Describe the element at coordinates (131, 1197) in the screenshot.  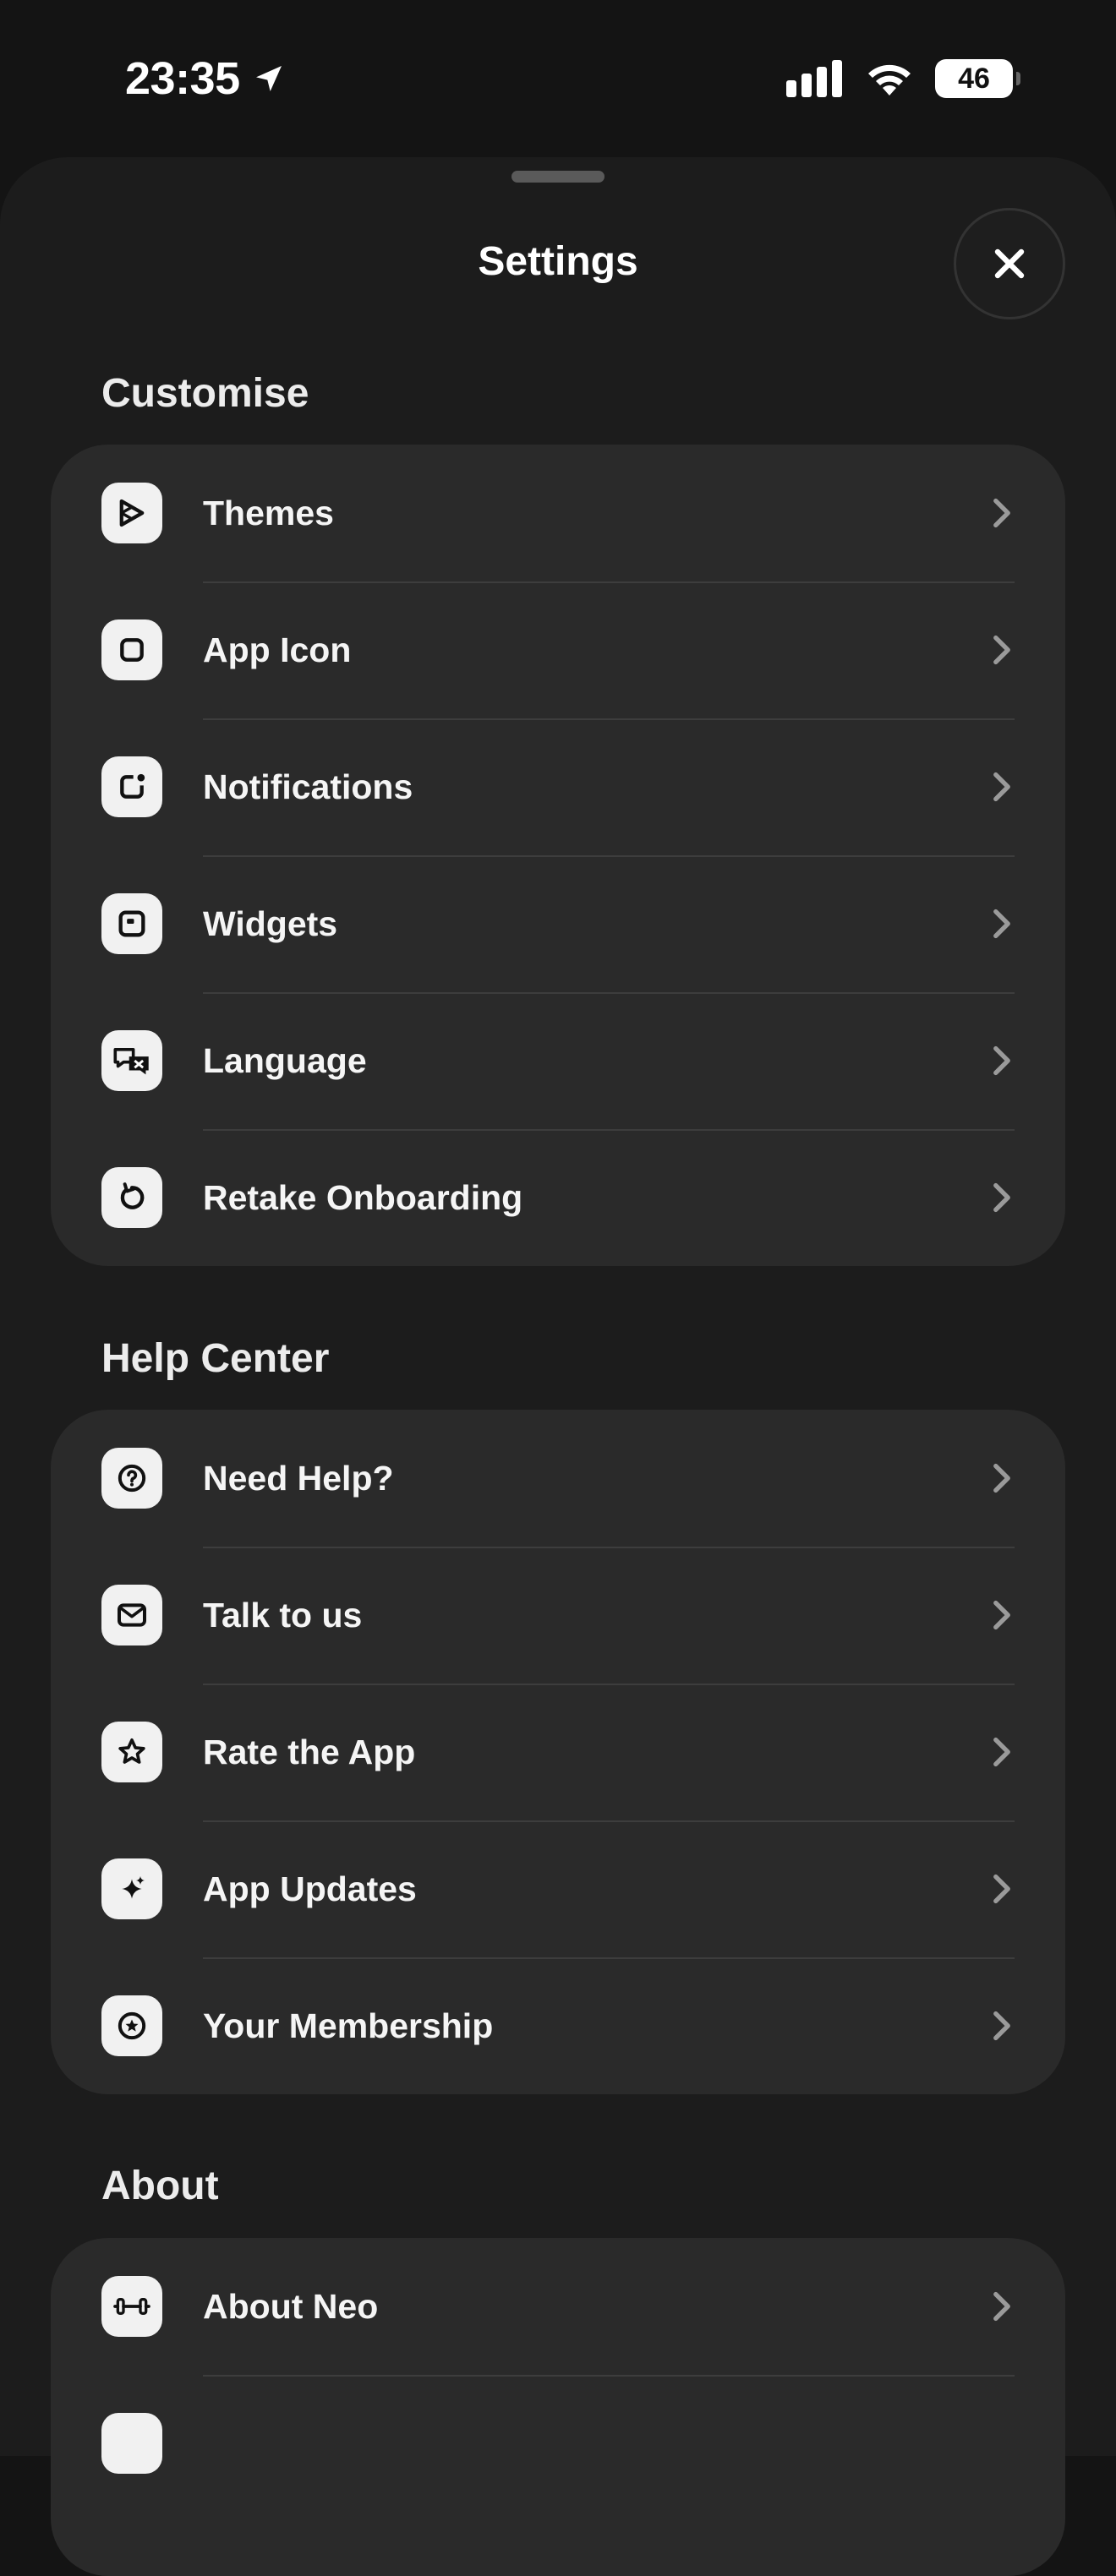
I see `restart-icon` at that location.